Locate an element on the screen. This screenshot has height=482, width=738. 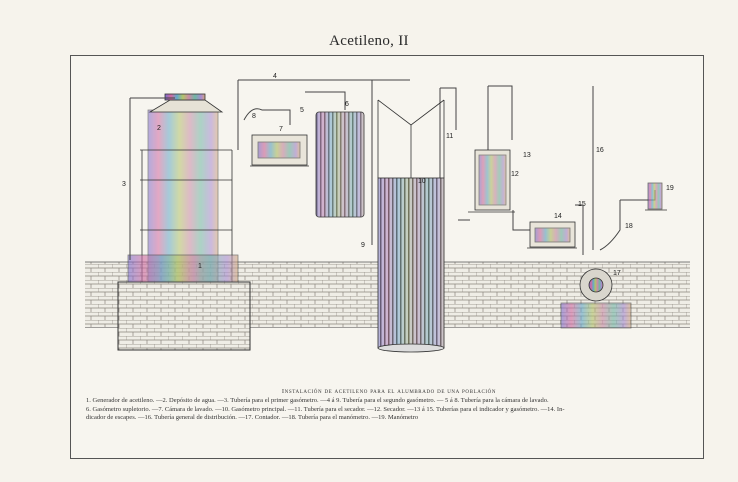
label-5: 5 is located at coordinates (302, 110).